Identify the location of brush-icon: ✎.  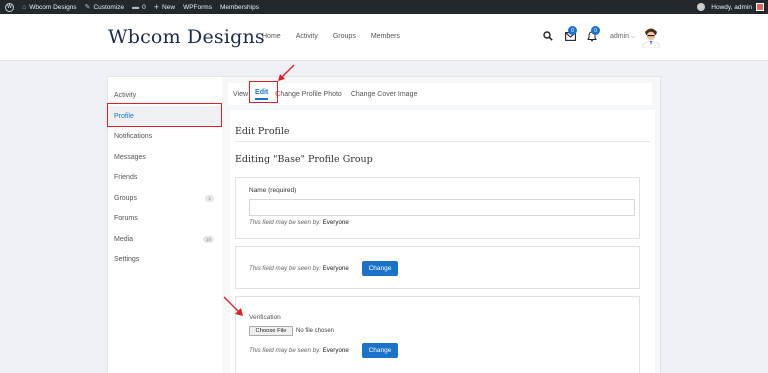
(87, 7).